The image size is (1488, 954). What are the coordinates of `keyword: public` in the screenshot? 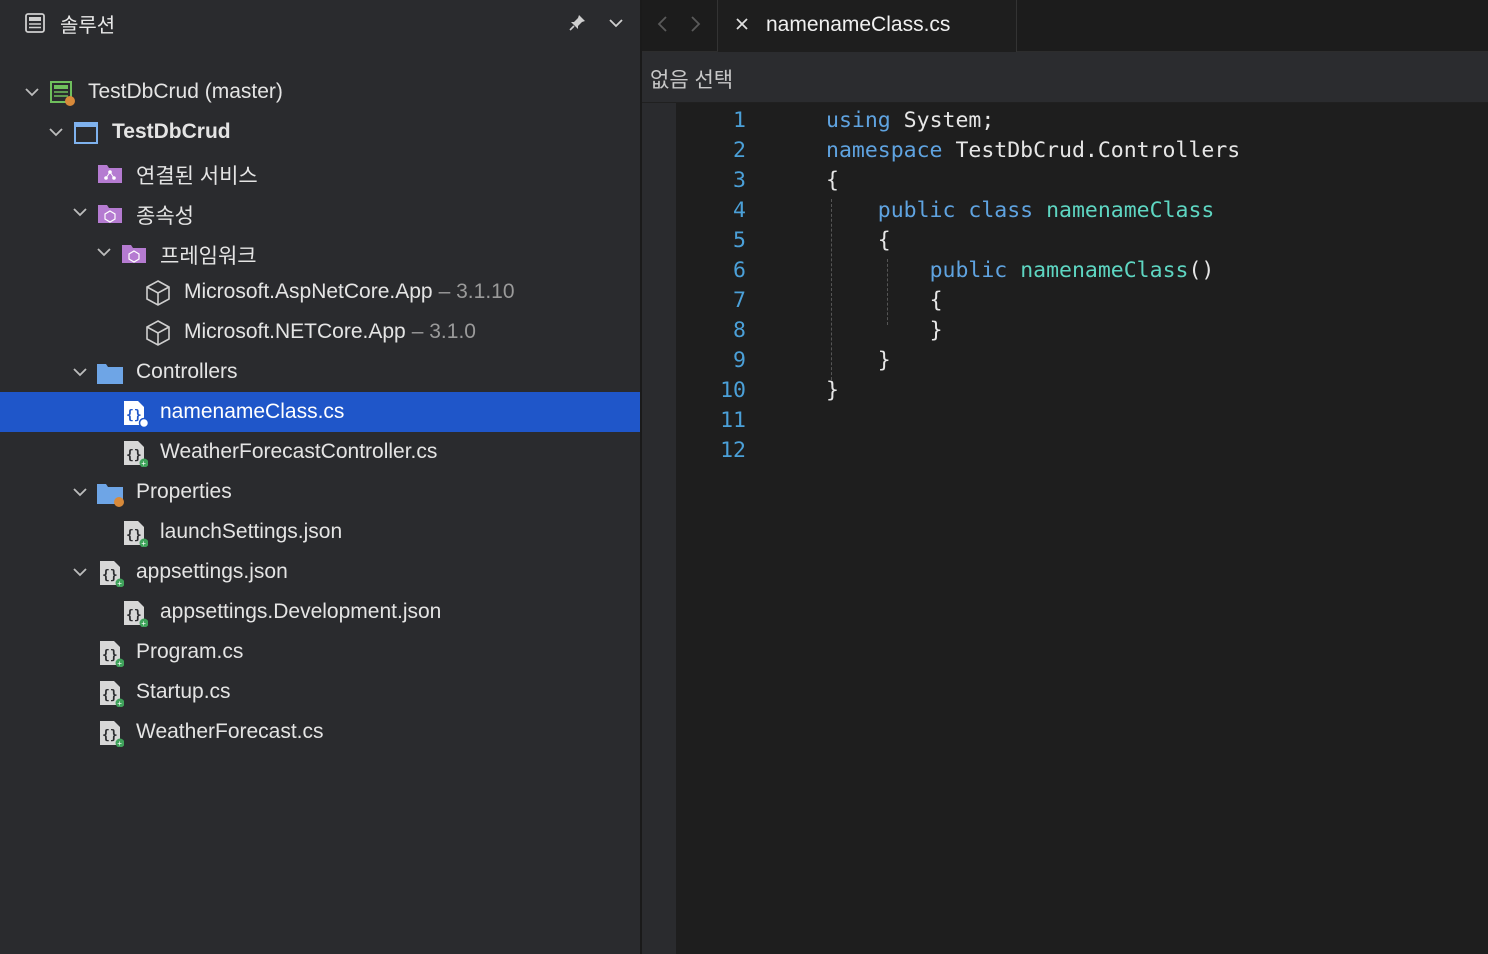 It's located at (968, 270).